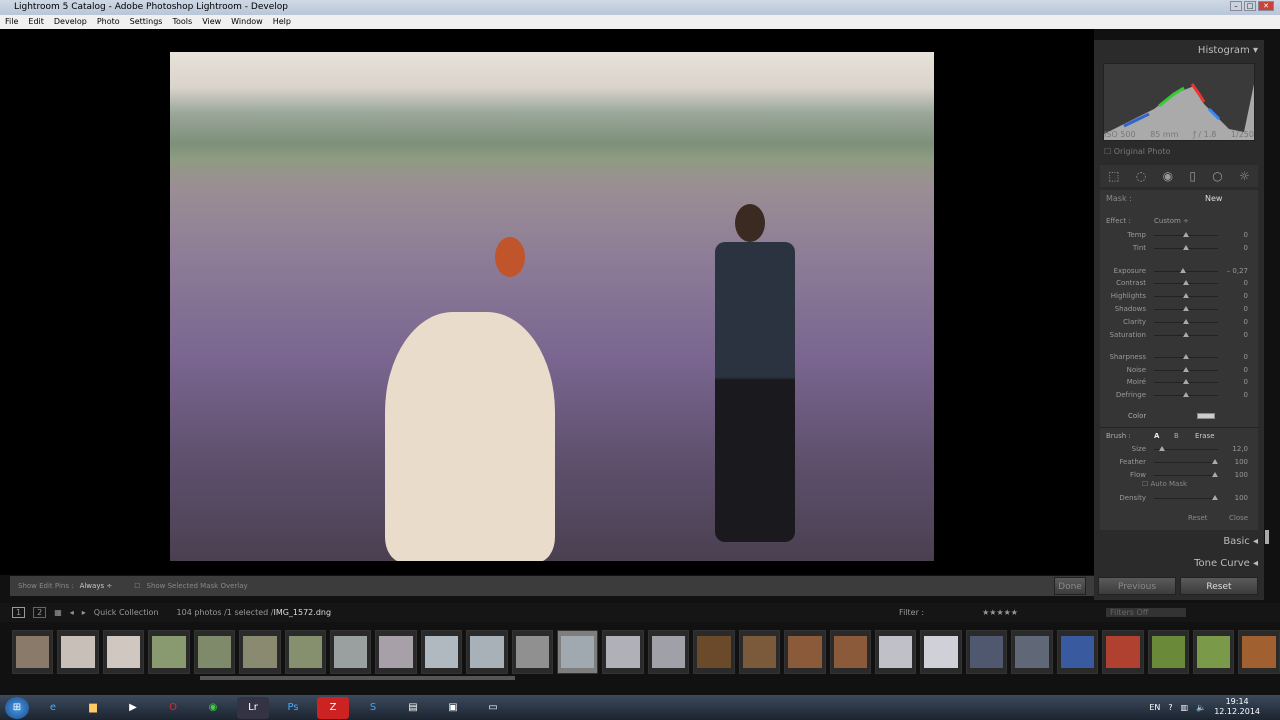 The width and height of the screenshot is (1280, 720). I want to click on photoshop-icon: Ps, so click(293, 708).